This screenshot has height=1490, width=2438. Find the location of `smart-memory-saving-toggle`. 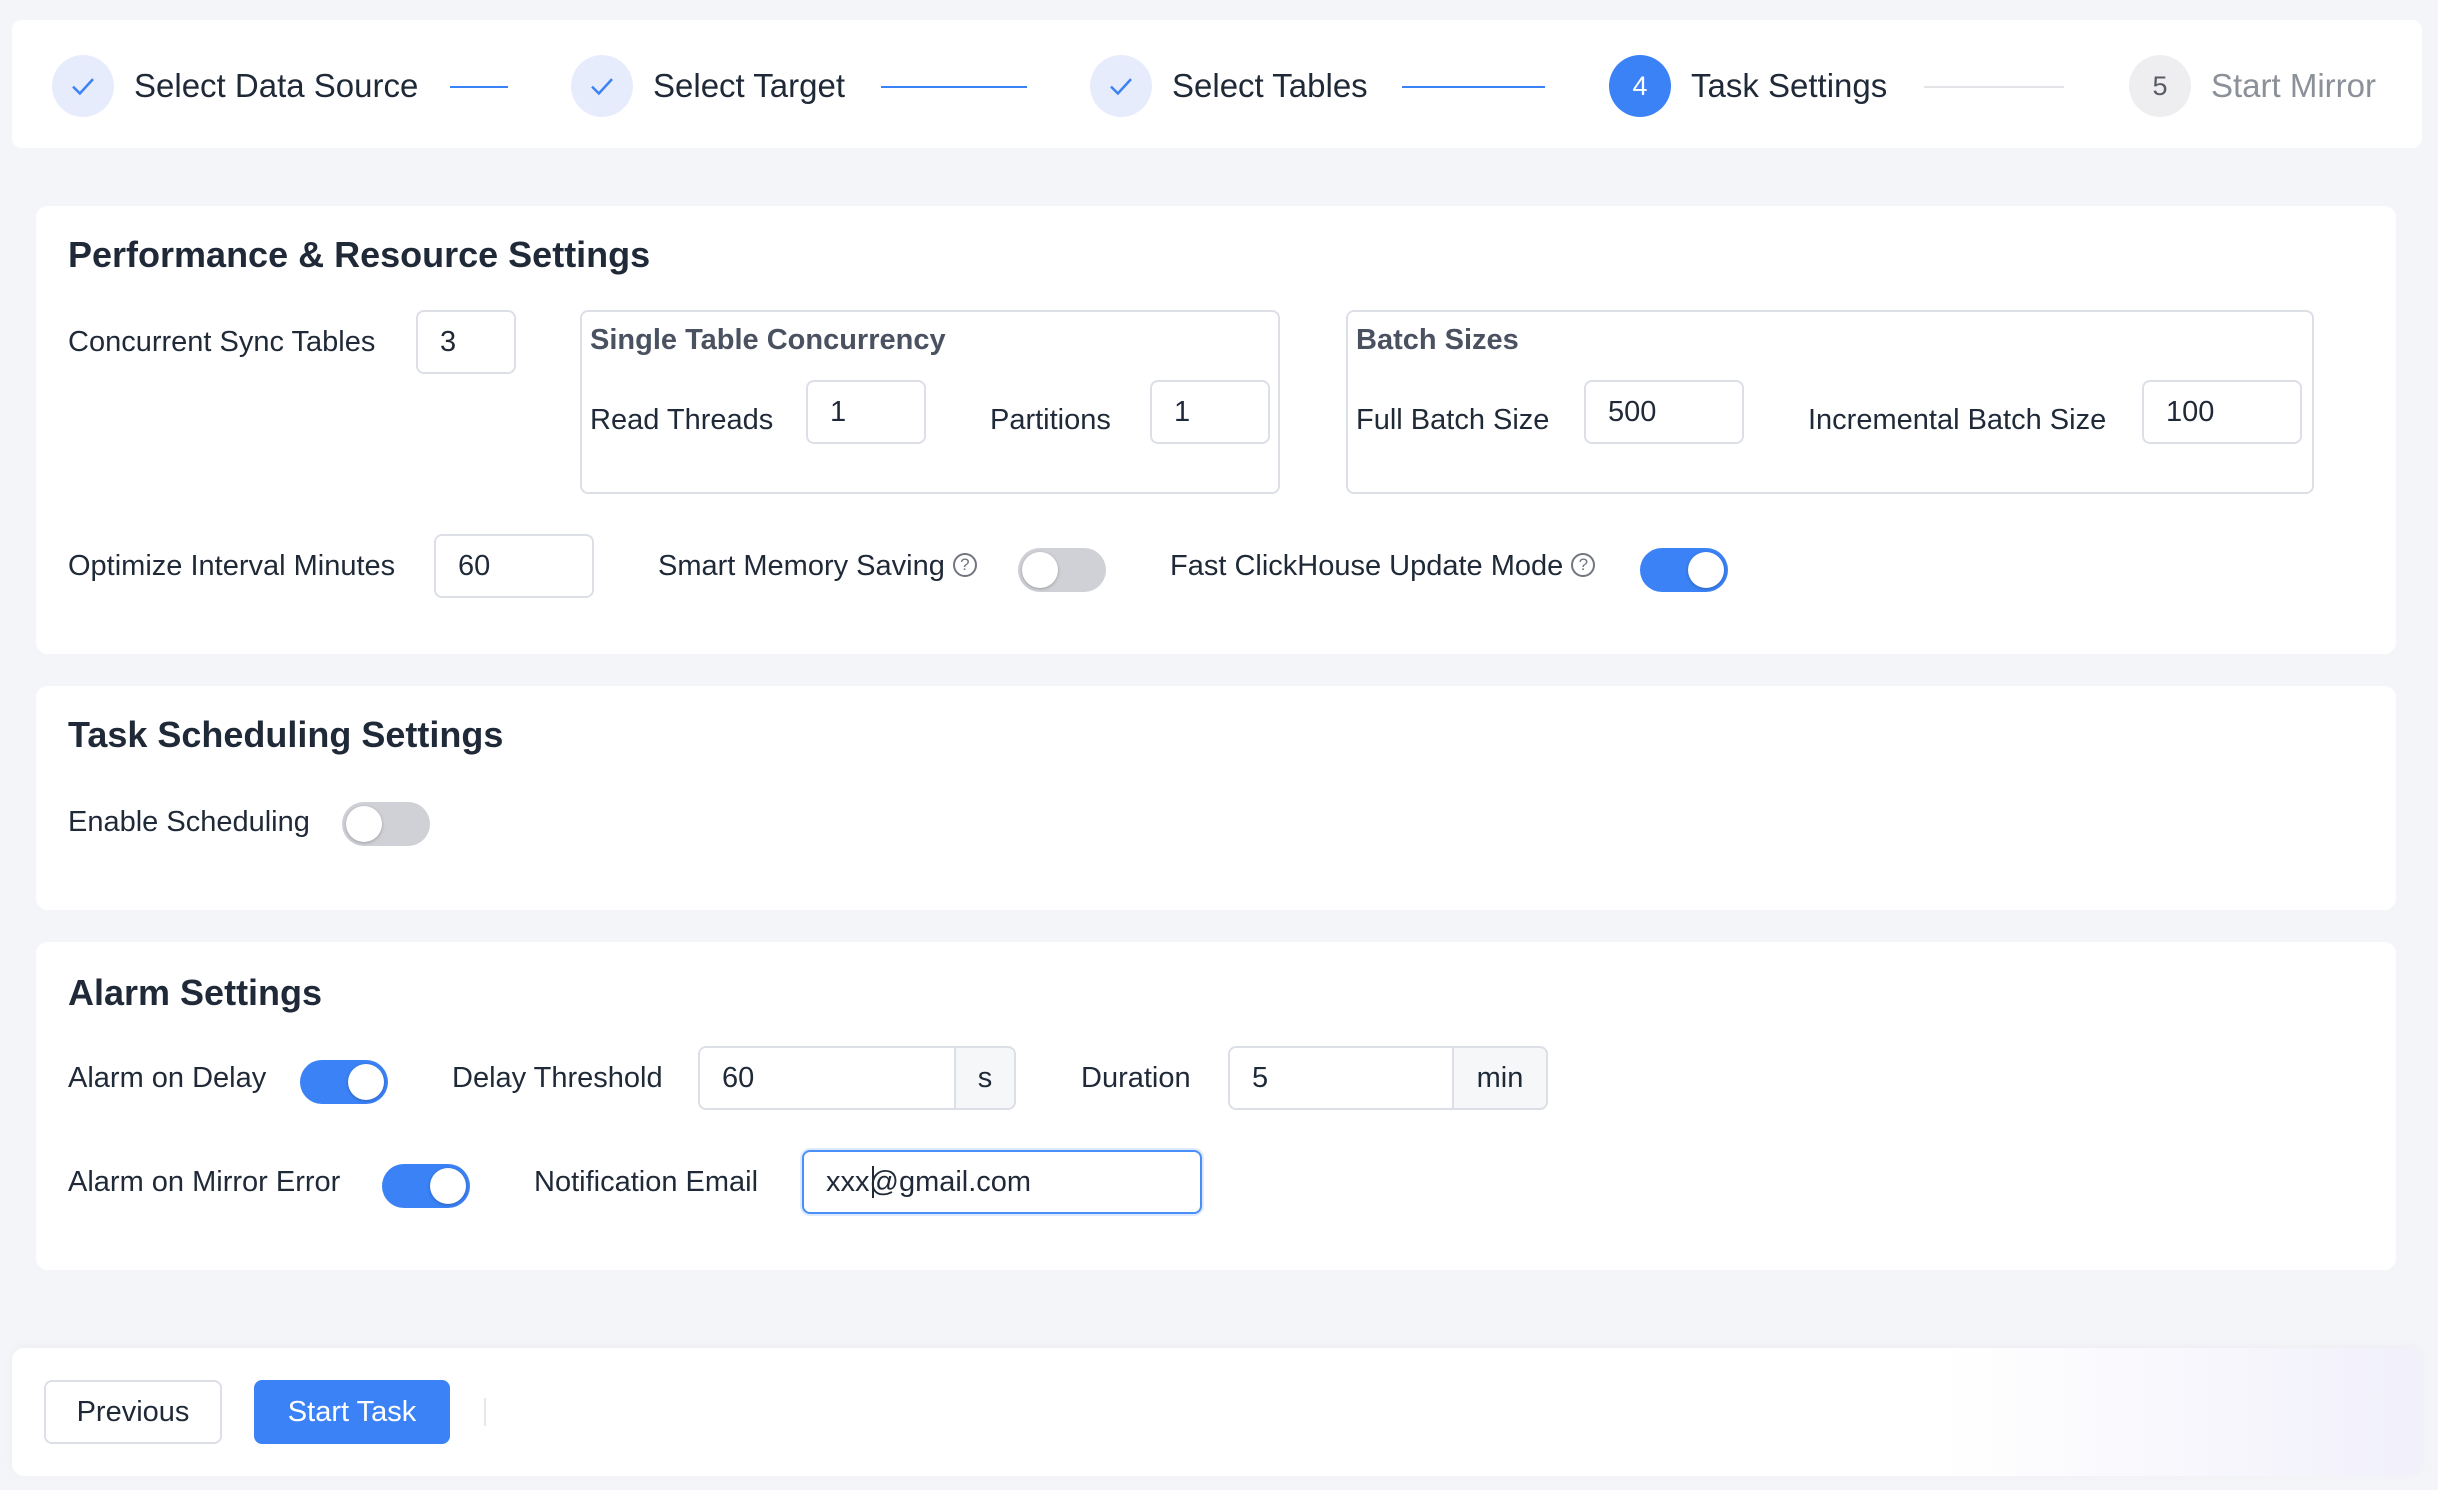

smart-memory-saving-toggle is located at coordinates (1062, 570).